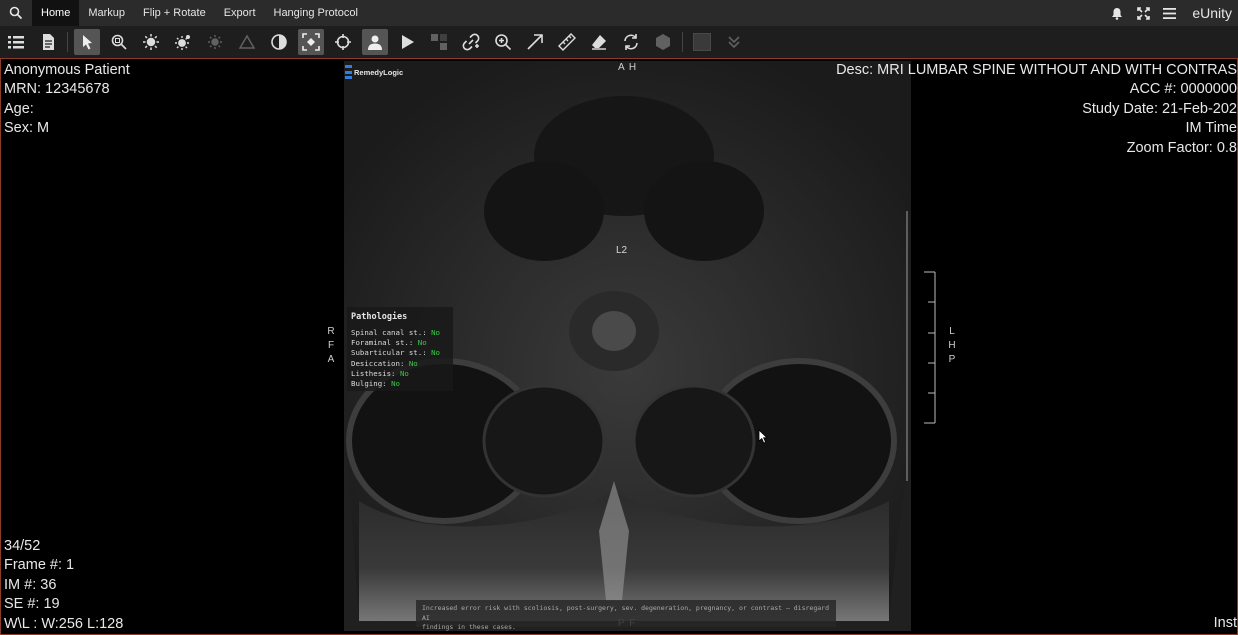  I want to click on fit-to-window-icon, so click(311, 42).